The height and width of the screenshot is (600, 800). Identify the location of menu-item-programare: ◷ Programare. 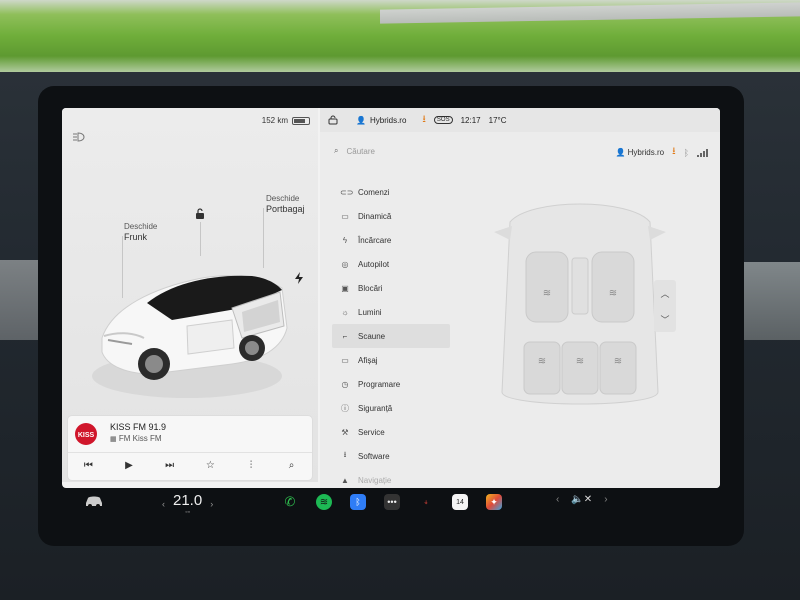
(391, 384).